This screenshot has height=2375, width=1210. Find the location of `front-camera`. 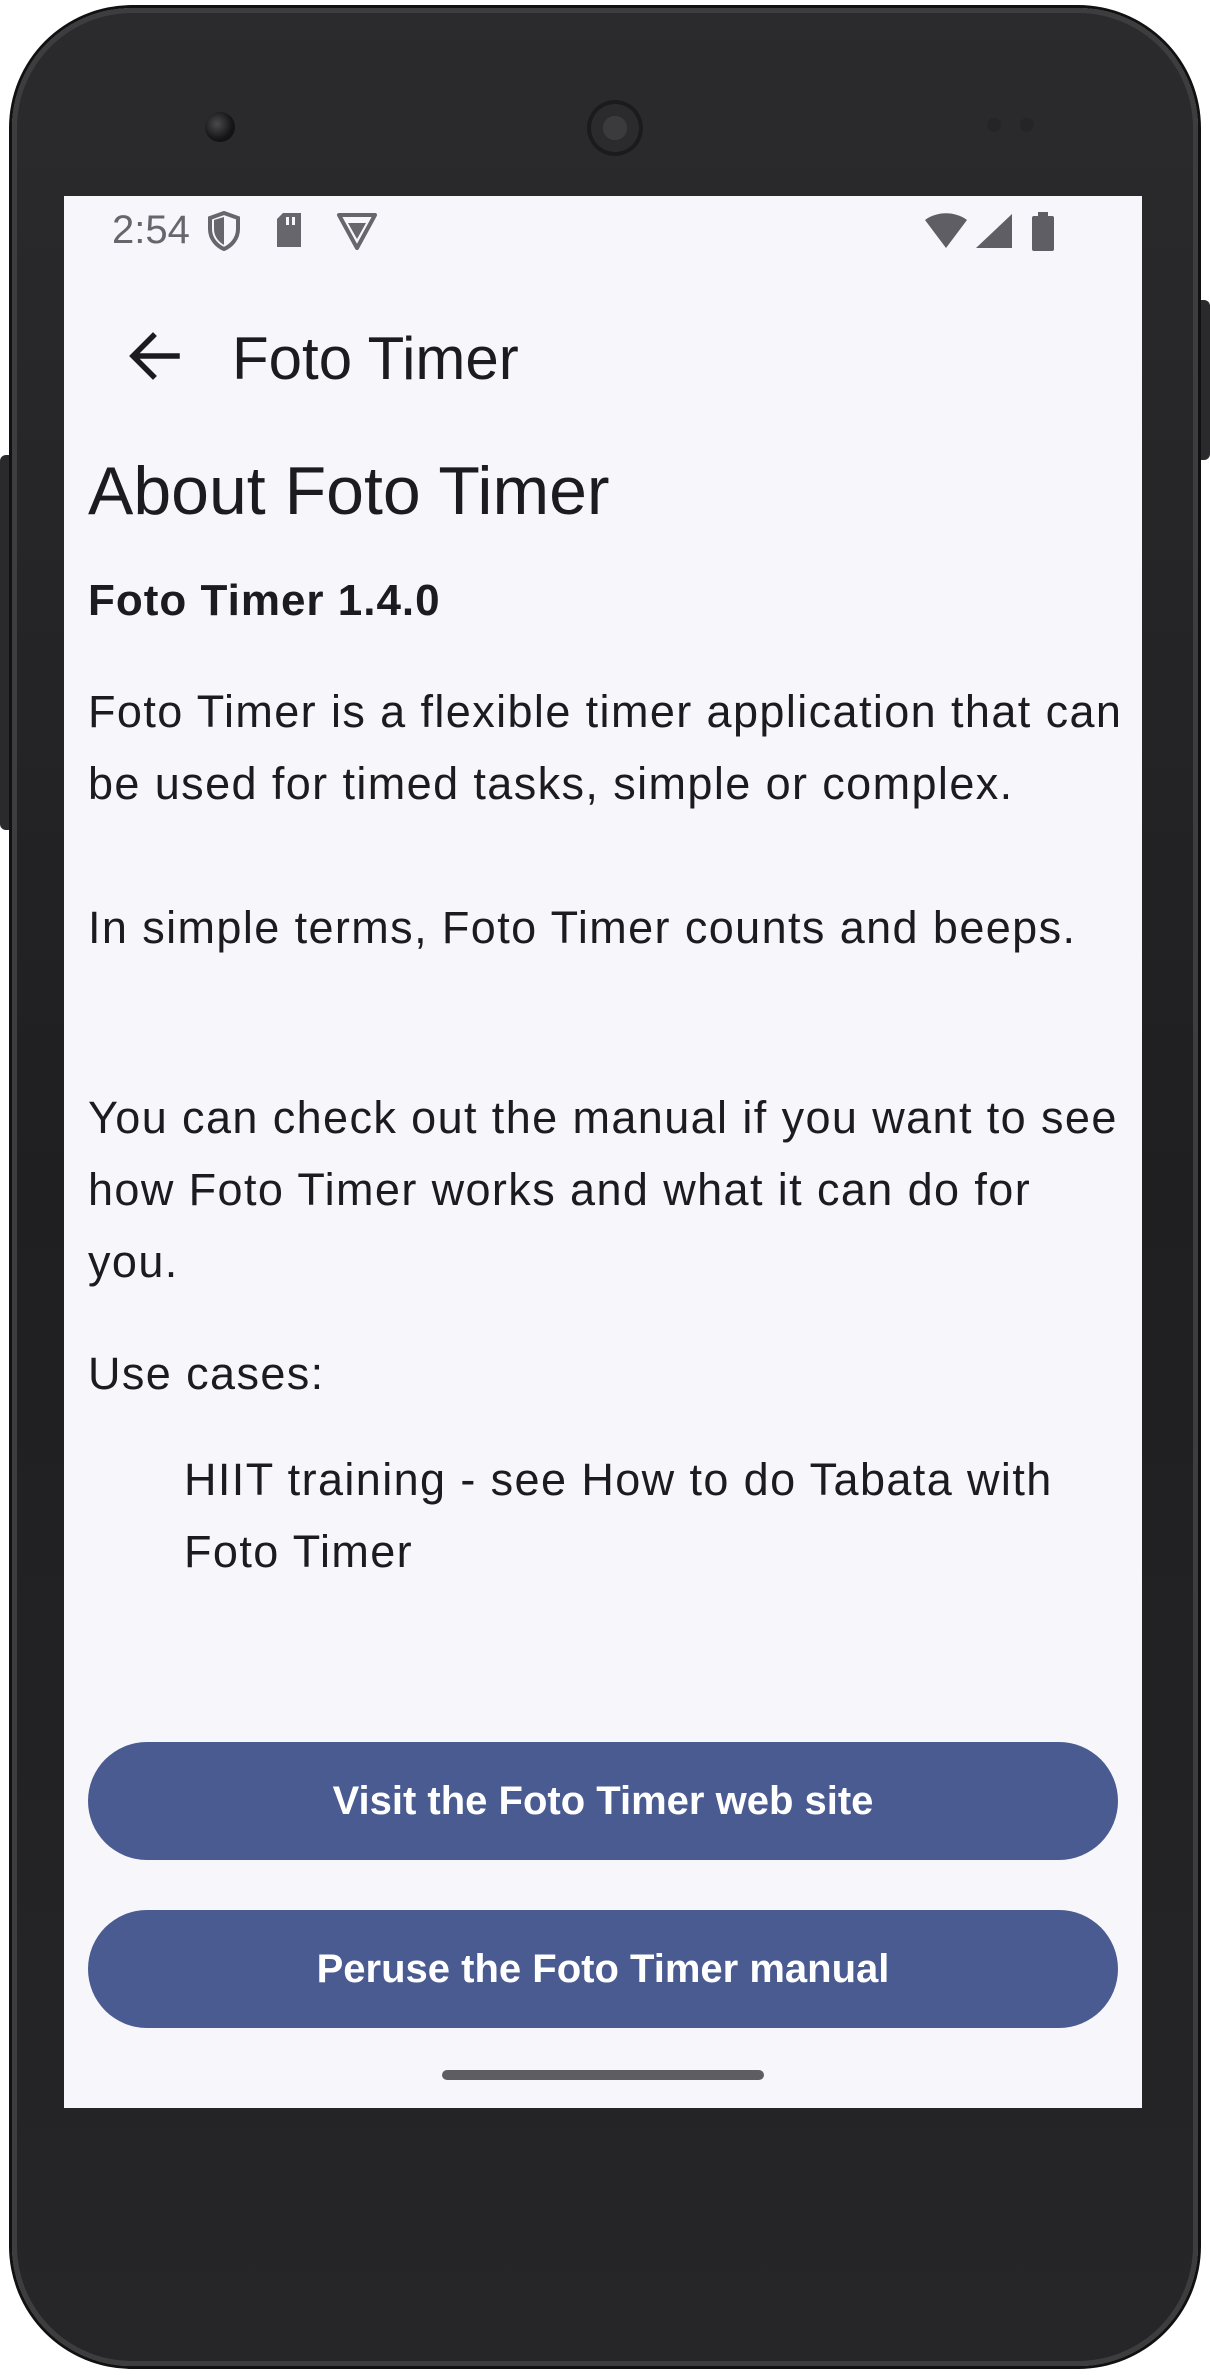

front-camera is located at coordinates (220, 127).